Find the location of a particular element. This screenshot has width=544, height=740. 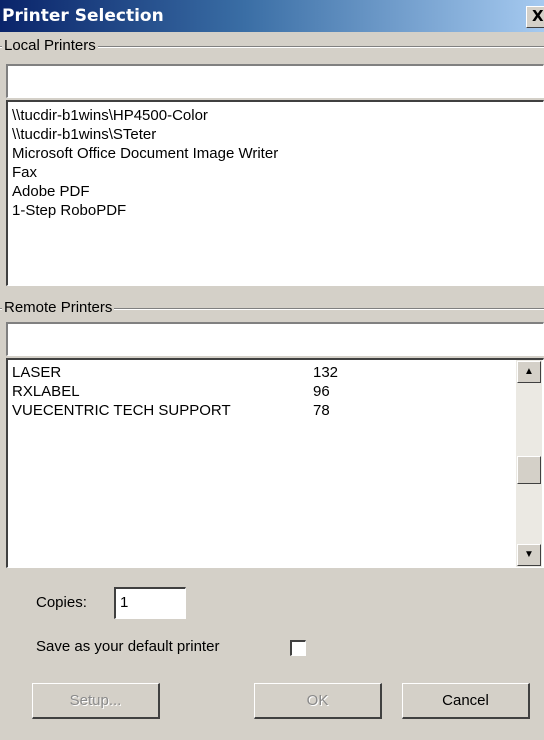

printer-name: LASER is located at coordinates (37, 372).